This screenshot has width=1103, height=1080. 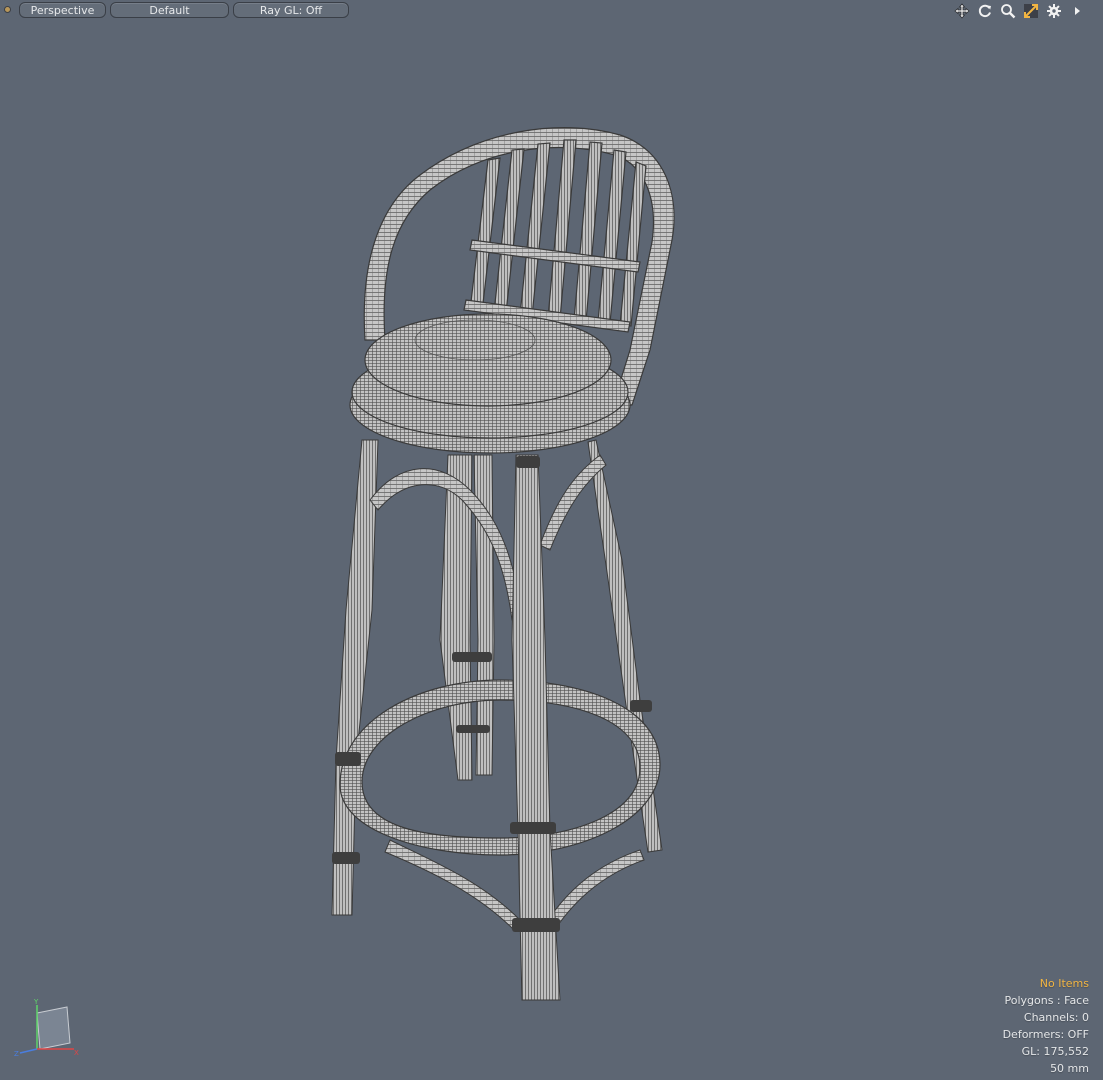 I want to click on selection-status: No Items, so click(x=1064, y=983).